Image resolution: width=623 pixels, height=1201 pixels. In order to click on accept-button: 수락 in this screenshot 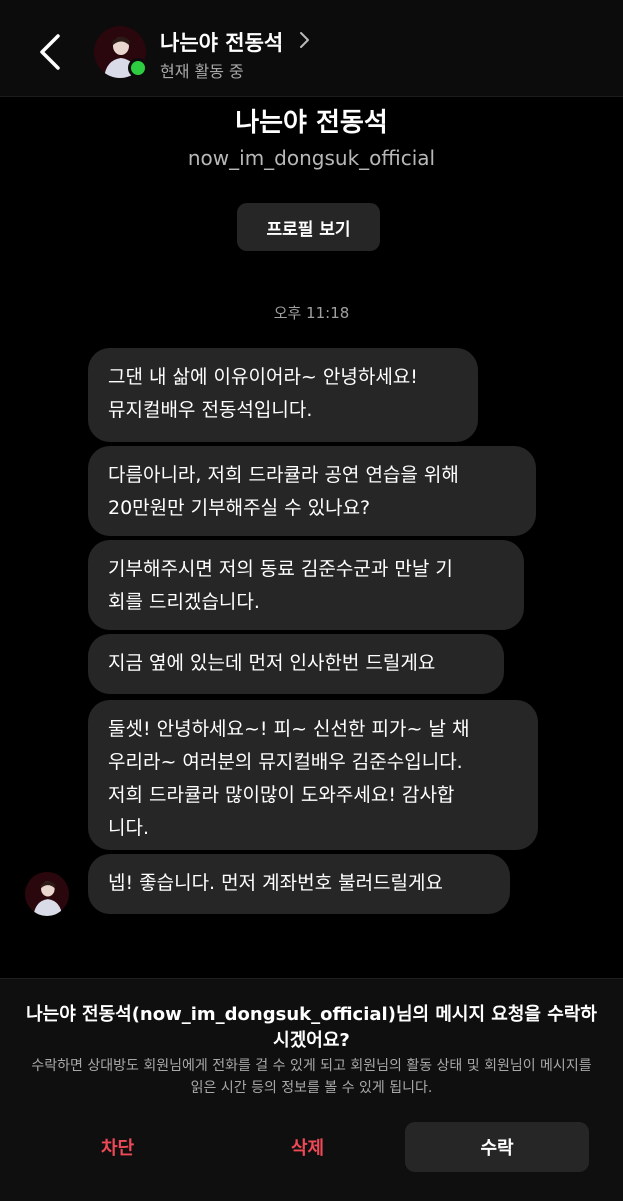, I will do `click(497, 1147)`.